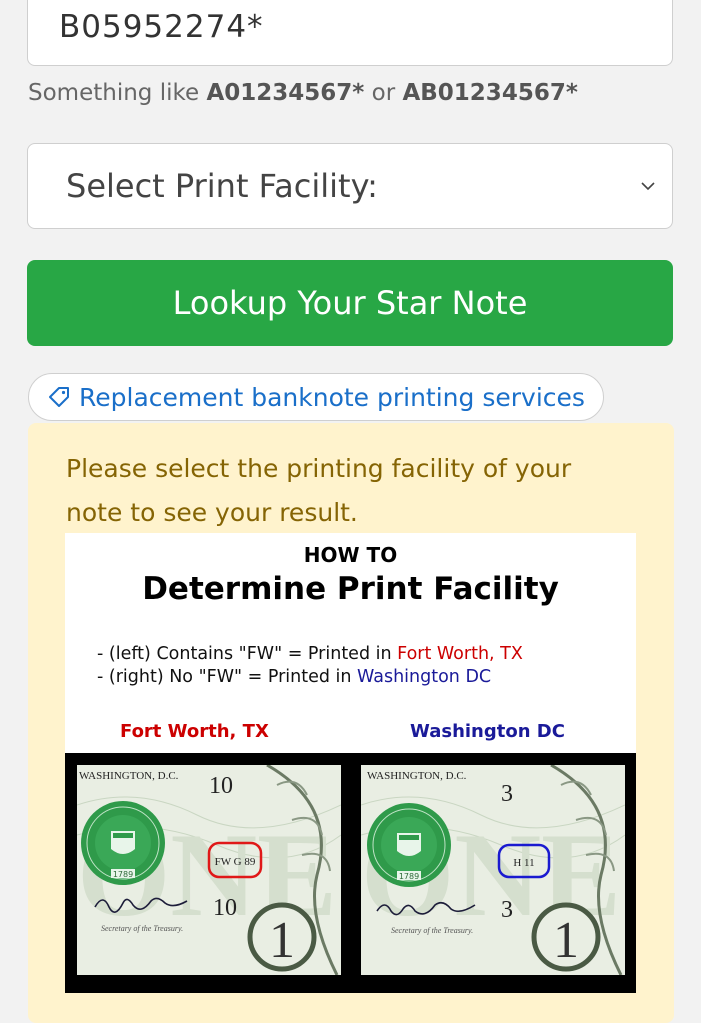  I want to click on note-right-plate-bottom: 3, so click(507, 910).